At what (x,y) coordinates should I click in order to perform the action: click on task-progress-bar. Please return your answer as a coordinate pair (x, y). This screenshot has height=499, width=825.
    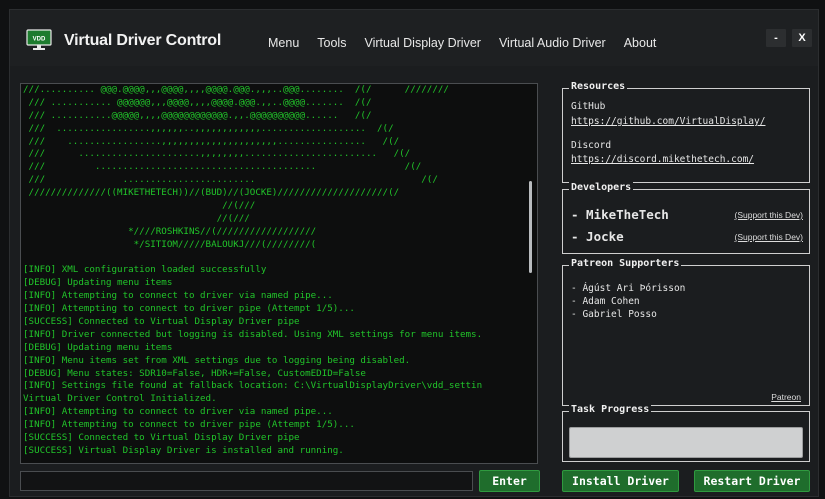
    Looking at the image, I should click on (686, 442).